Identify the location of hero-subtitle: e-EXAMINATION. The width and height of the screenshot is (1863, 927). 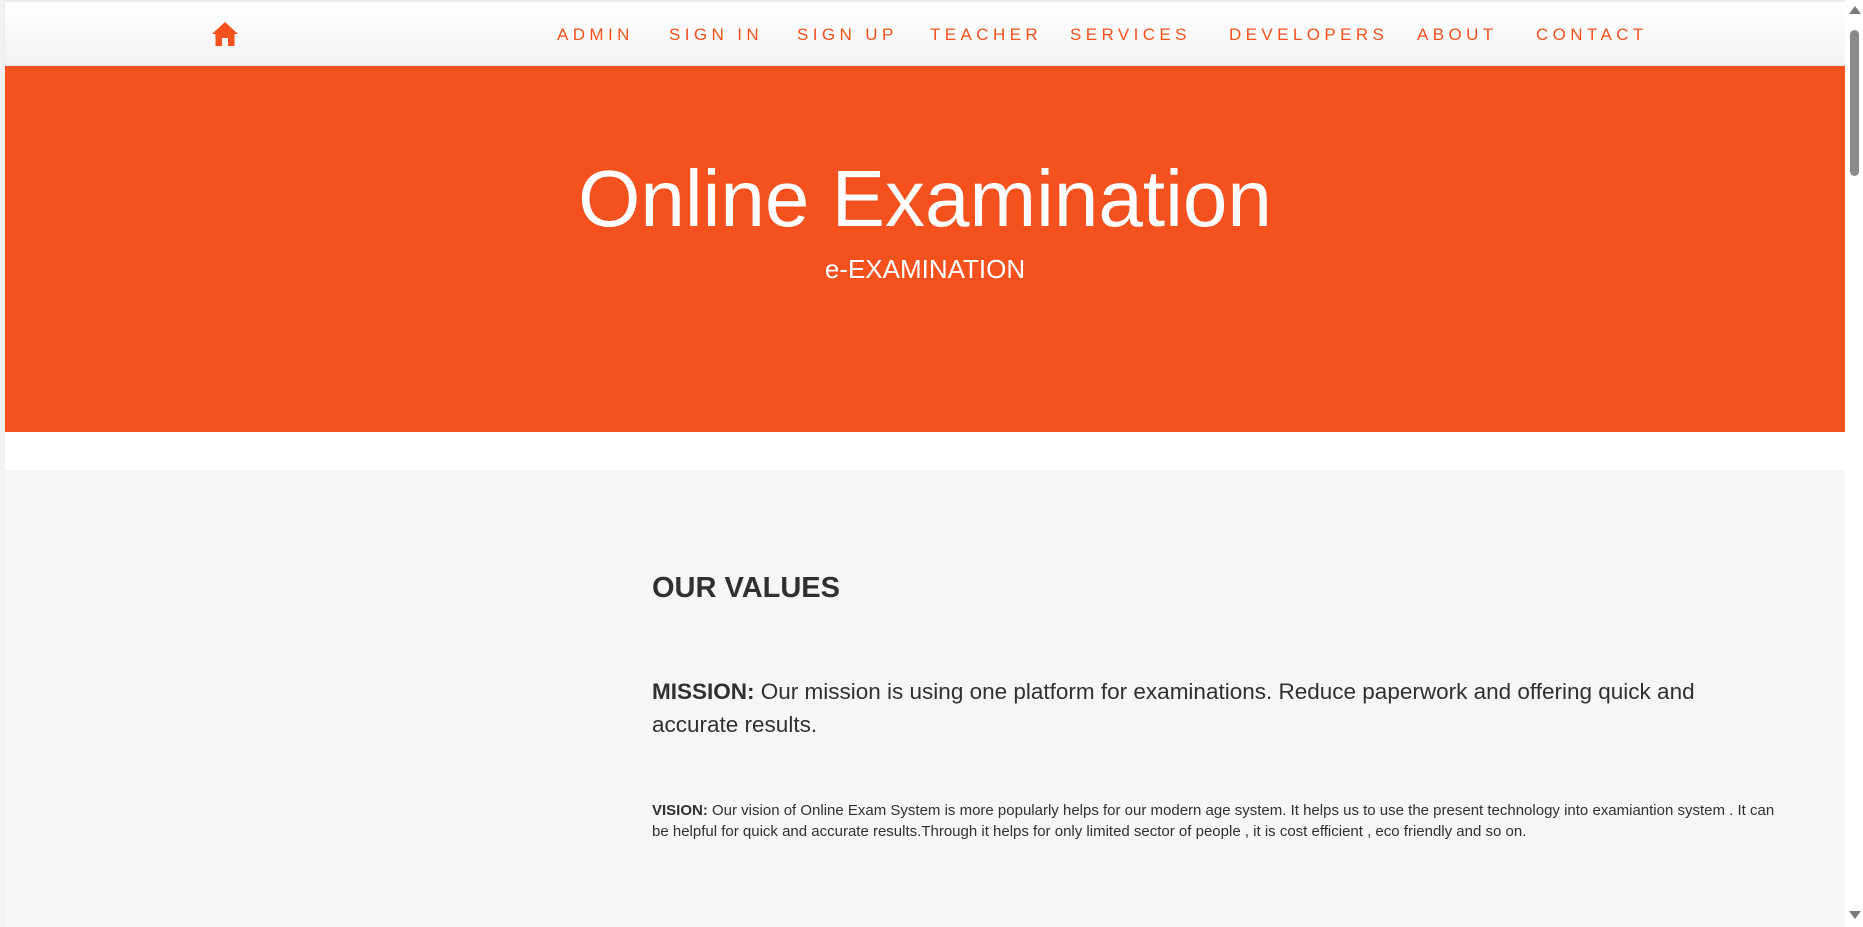
(925, 269).